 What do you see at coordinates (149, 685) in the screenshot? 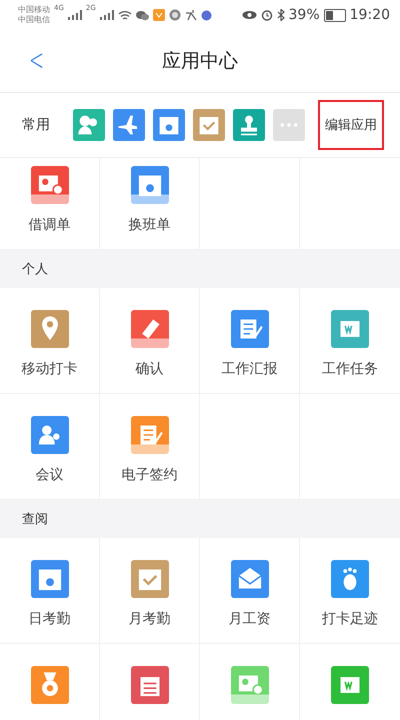
I see `list-icon` at bounding box center [149, 685].